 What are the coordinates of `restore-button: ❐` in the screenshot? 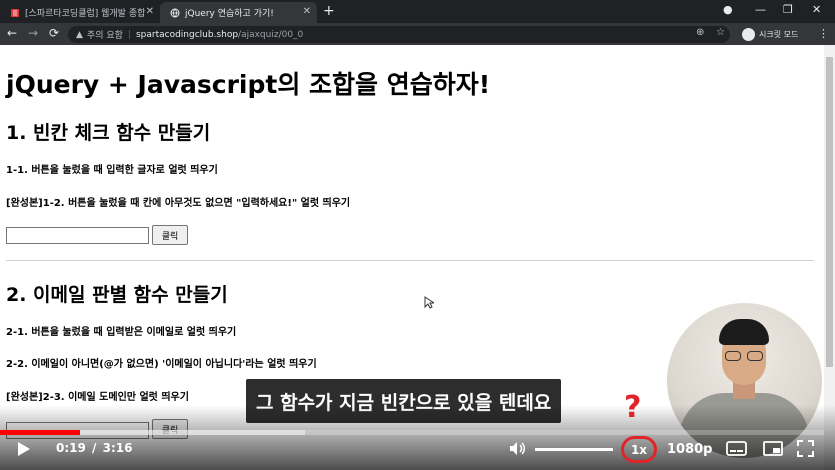 It's located at (788, 9).